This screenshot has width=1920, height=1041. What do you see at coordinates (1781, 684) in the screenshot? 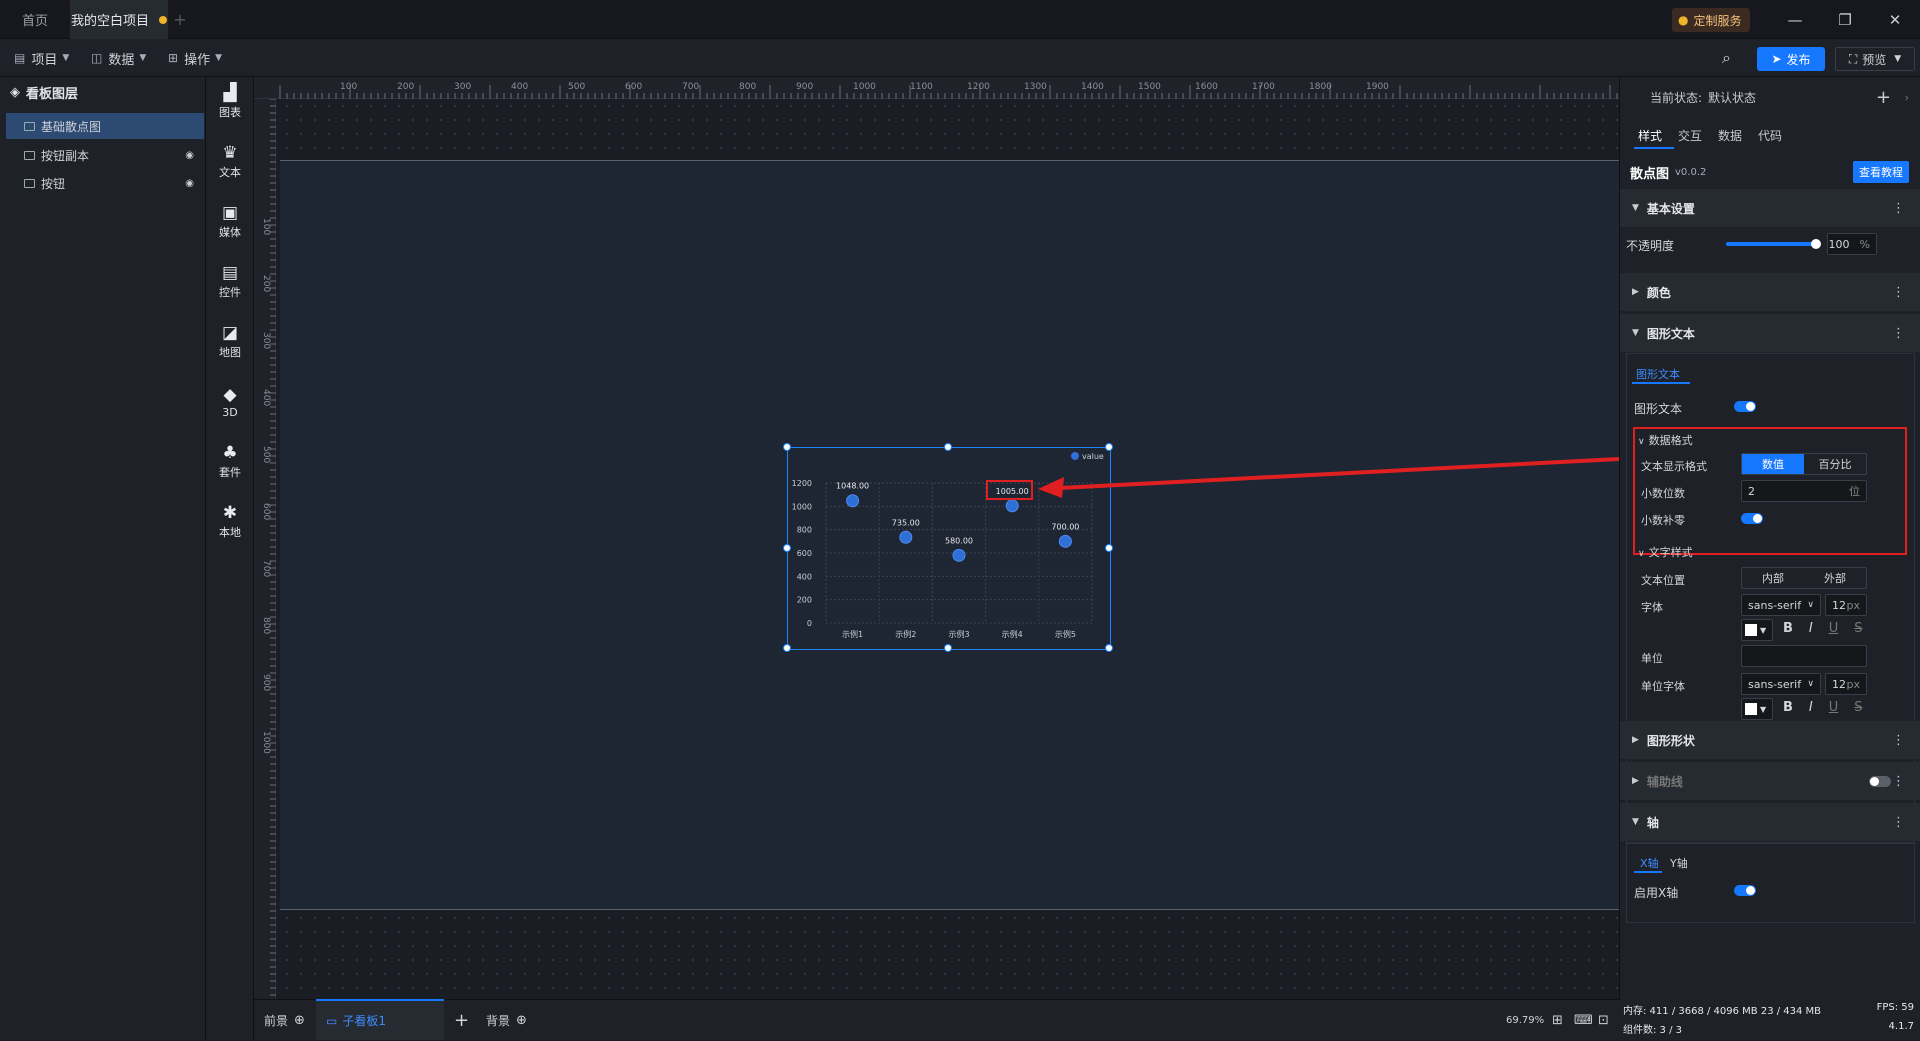
I see `unit-font-select: sans-serif ∨` at bounding box center [1781, 684].